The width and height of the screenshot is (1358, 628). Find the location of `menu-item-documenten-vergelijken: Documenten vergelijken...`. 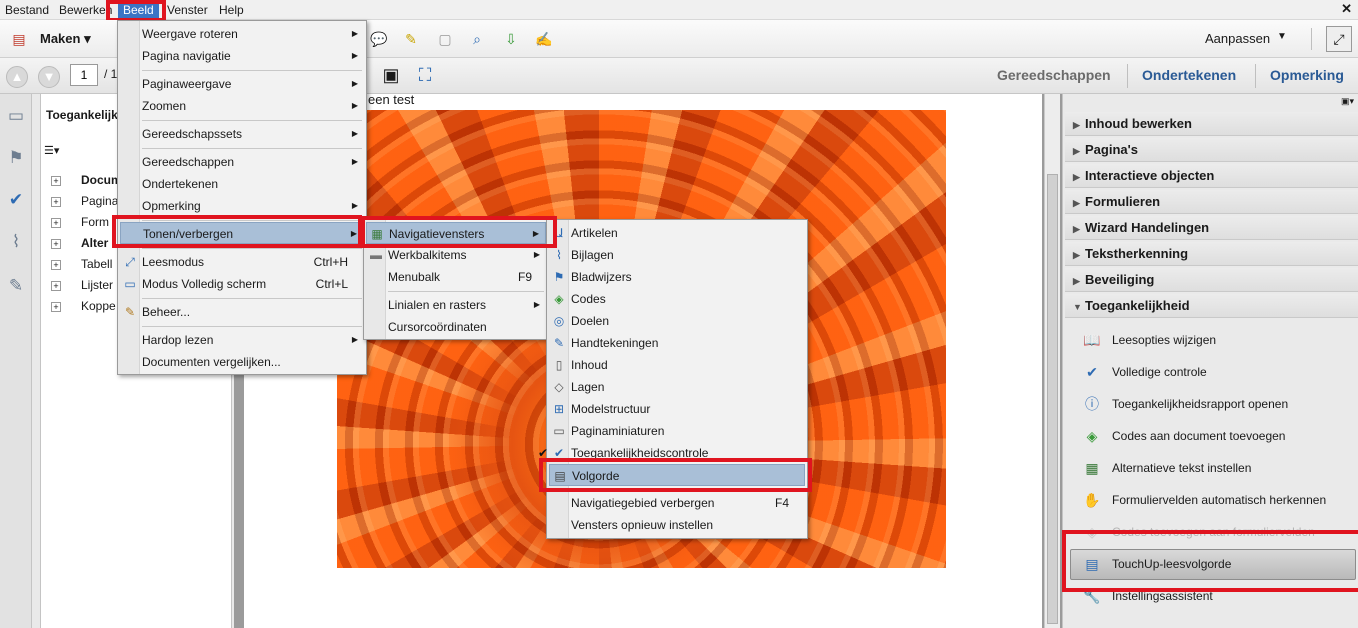

menu-item-documenten-vergelijken: Documenten vergelijken... is located at coordinates (242, 362).